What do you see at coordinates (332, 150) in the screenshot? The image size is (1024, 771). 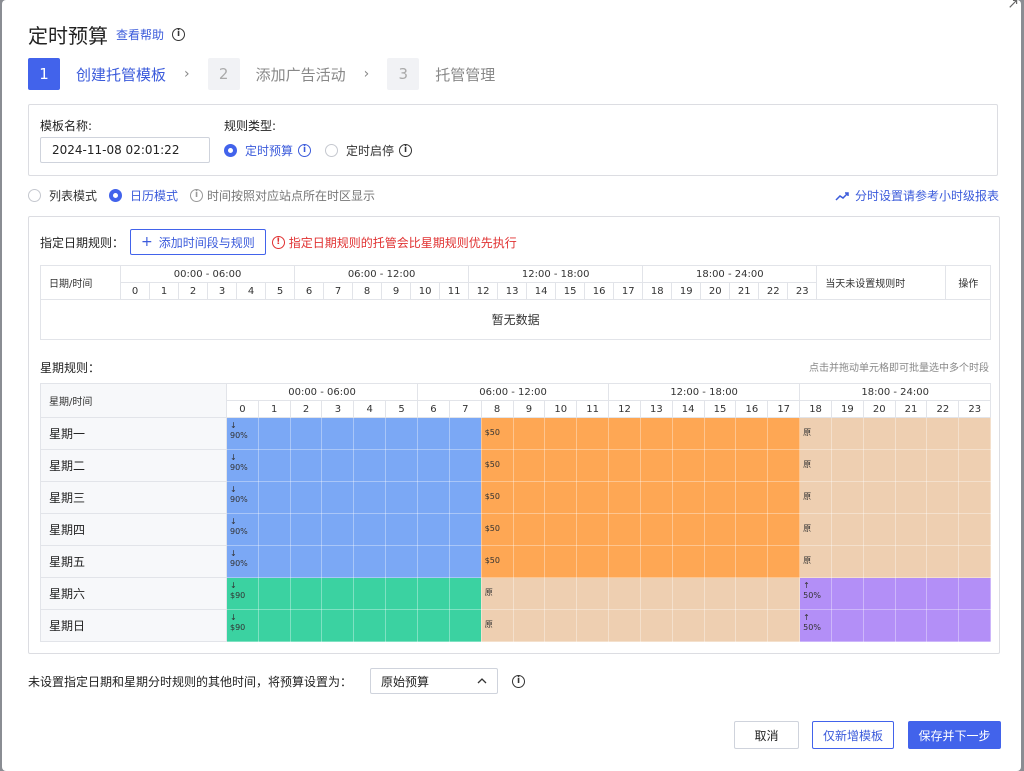 I see `radio-icon` at bounding box center [332, 150].